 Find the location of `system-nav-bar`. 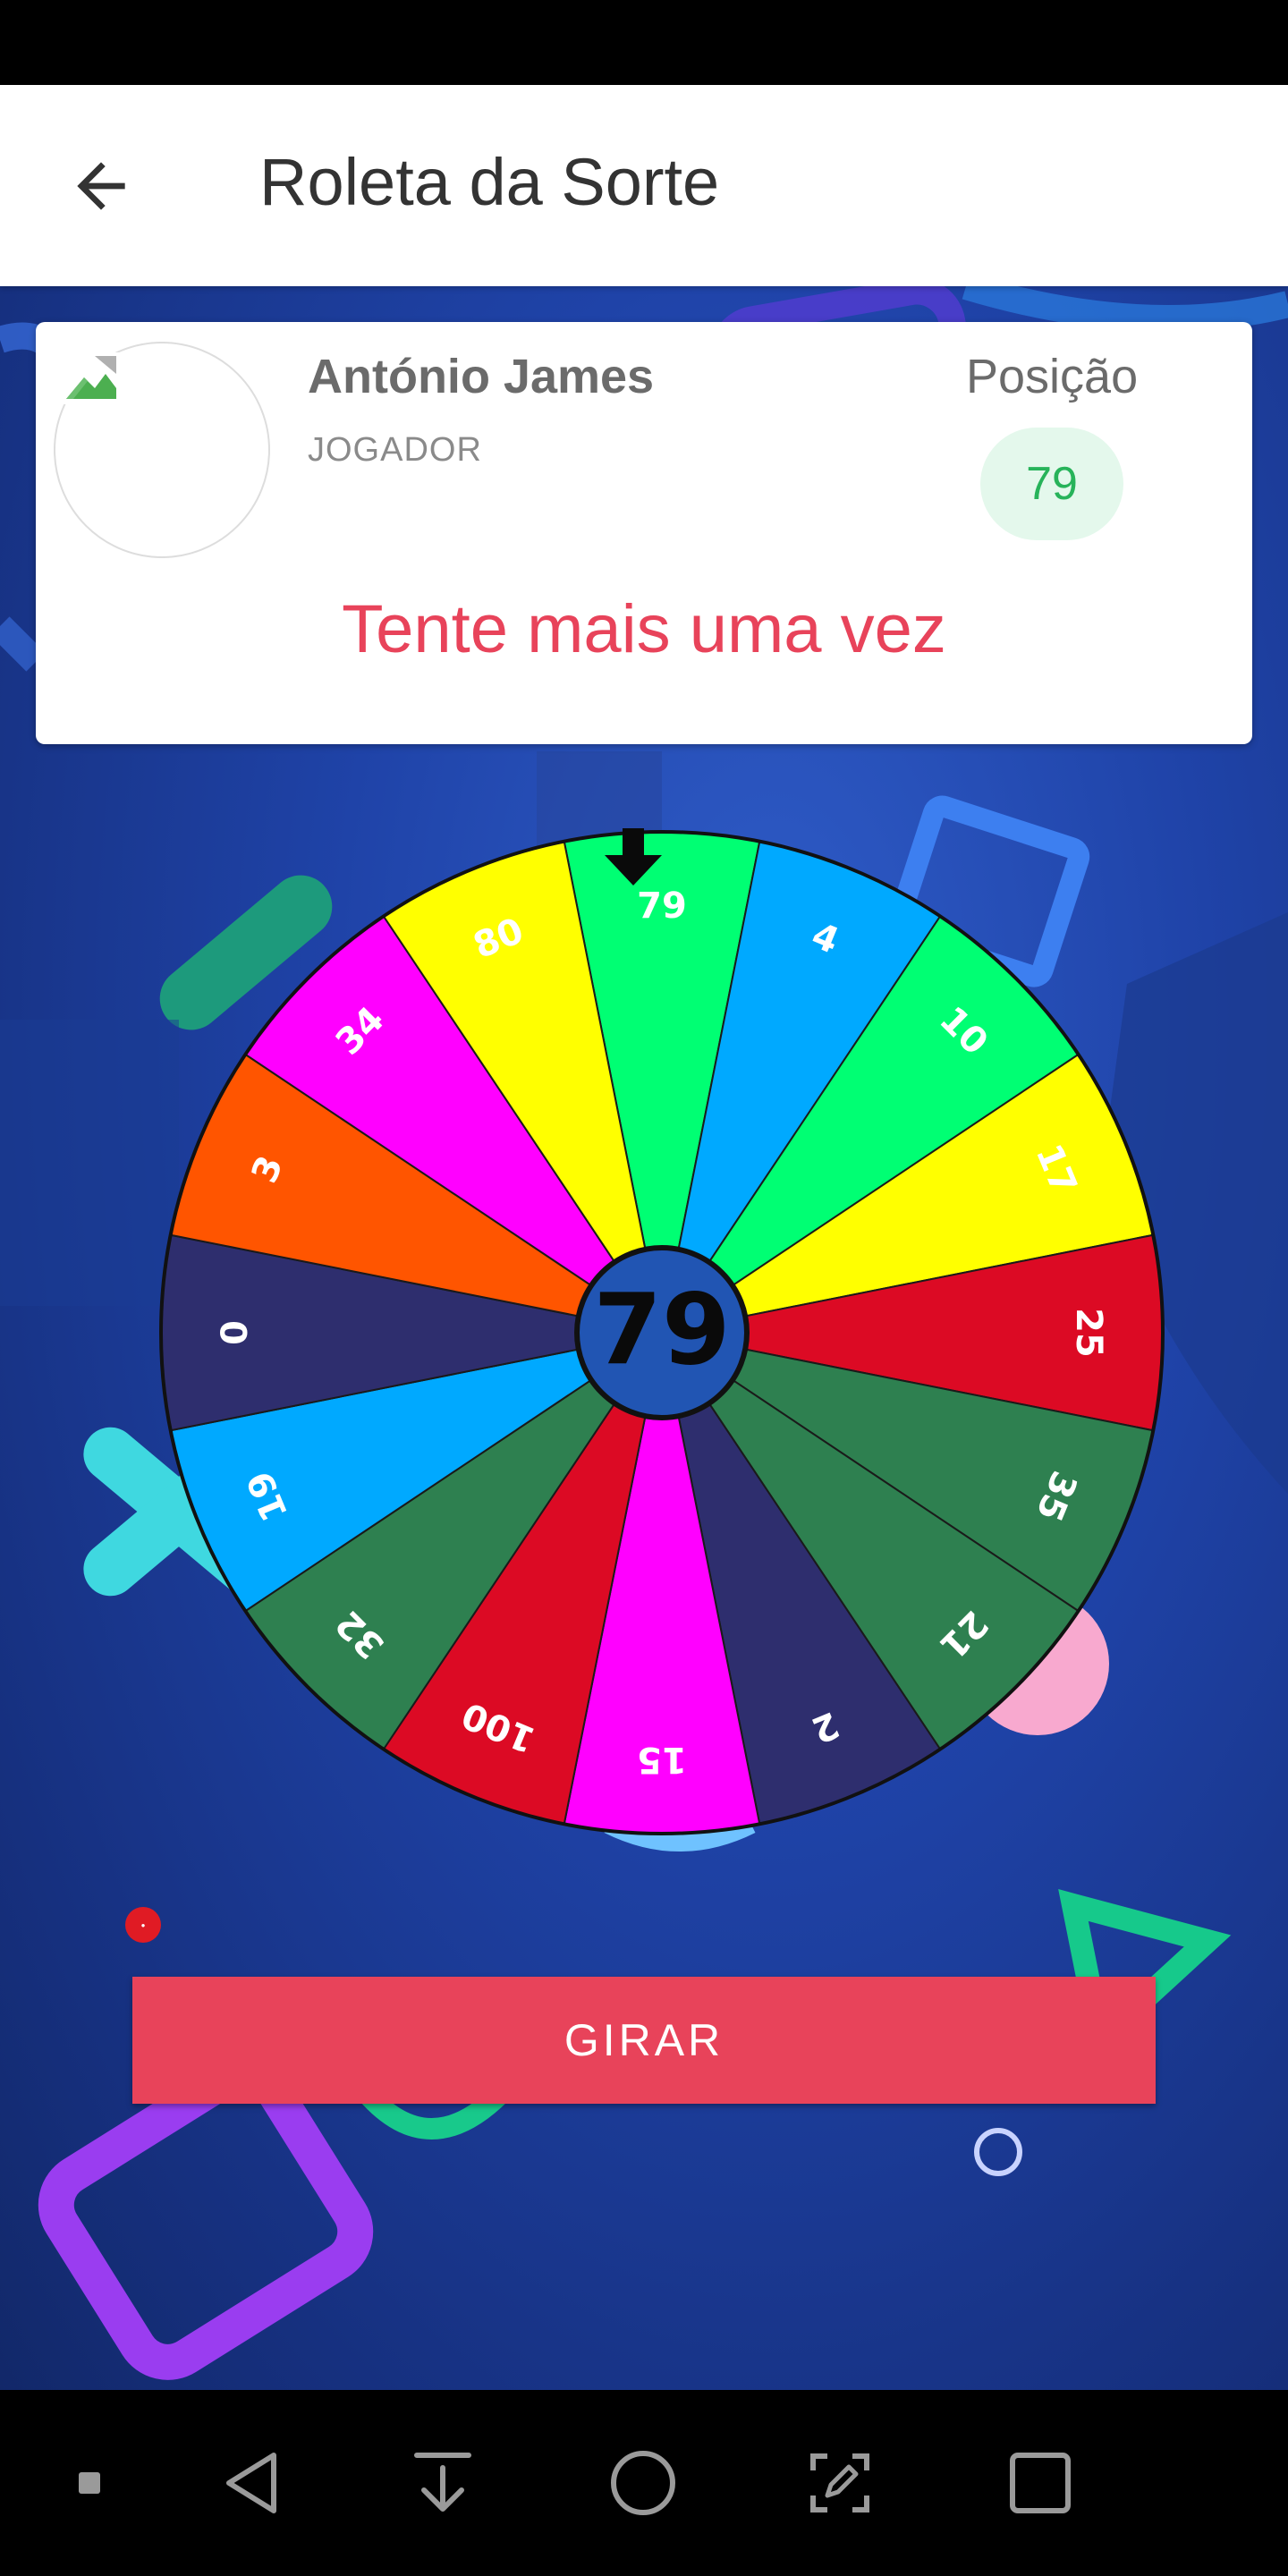

system-nav-bar is located at coordinates (644, 2483).